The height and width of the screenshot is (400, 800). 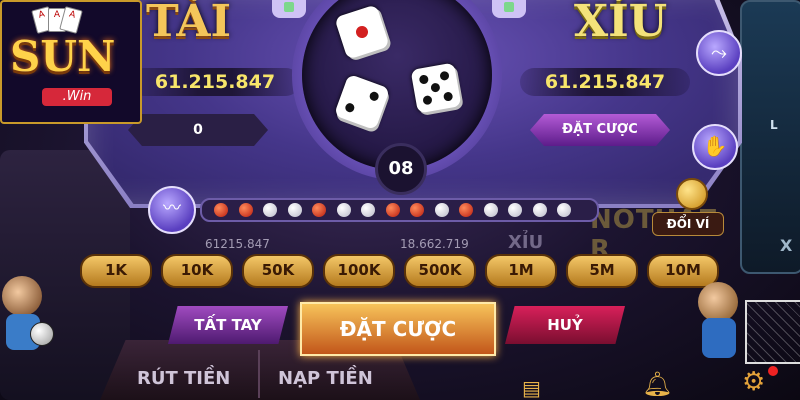 What do you see at coordinates (197, 271) in the screenshot?
I see `chip-10k: 10K` at bounding box center [197, 271].